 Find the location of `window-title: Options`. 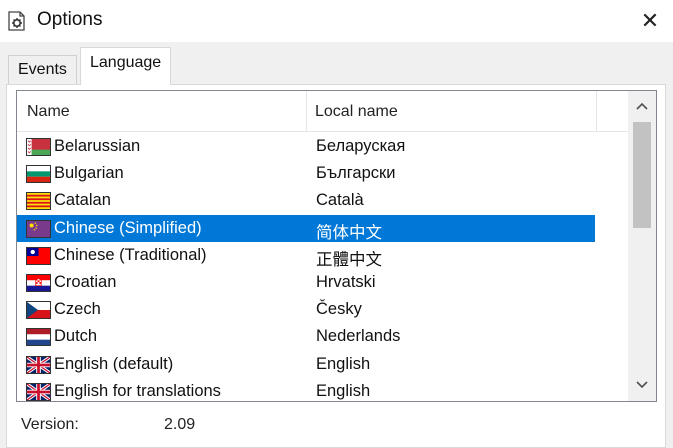

window-title: Options is located at coordinates (70, 19).